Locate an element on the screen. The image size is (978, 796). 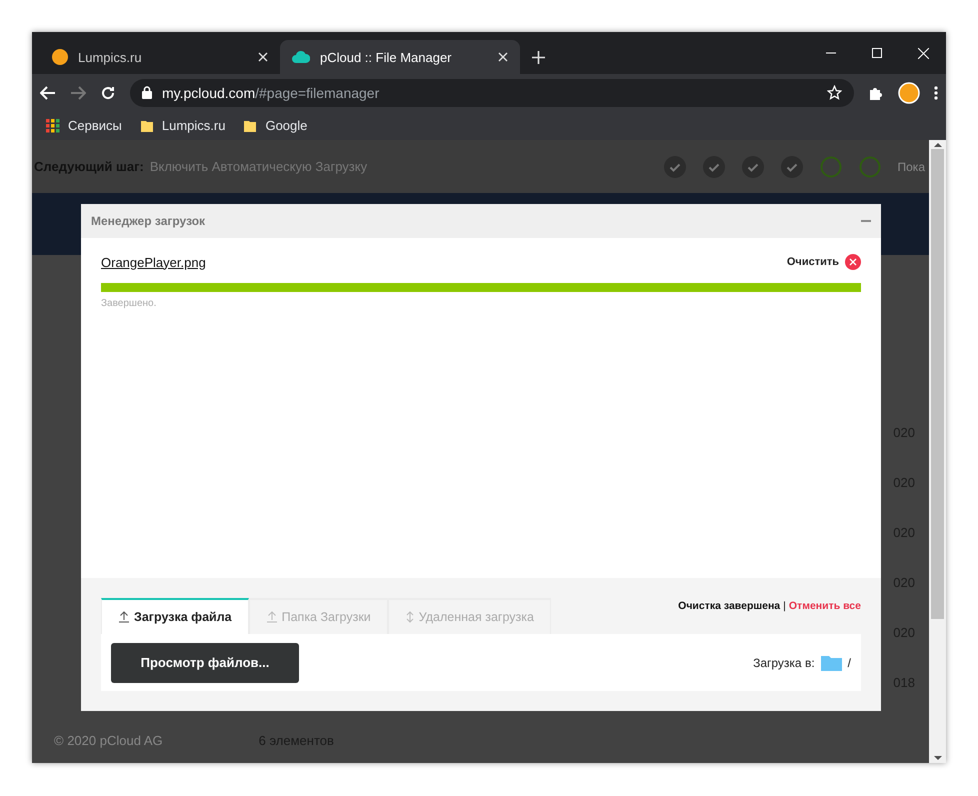
upload-tab: Загрузка файла is located at coordinates (175, 616).